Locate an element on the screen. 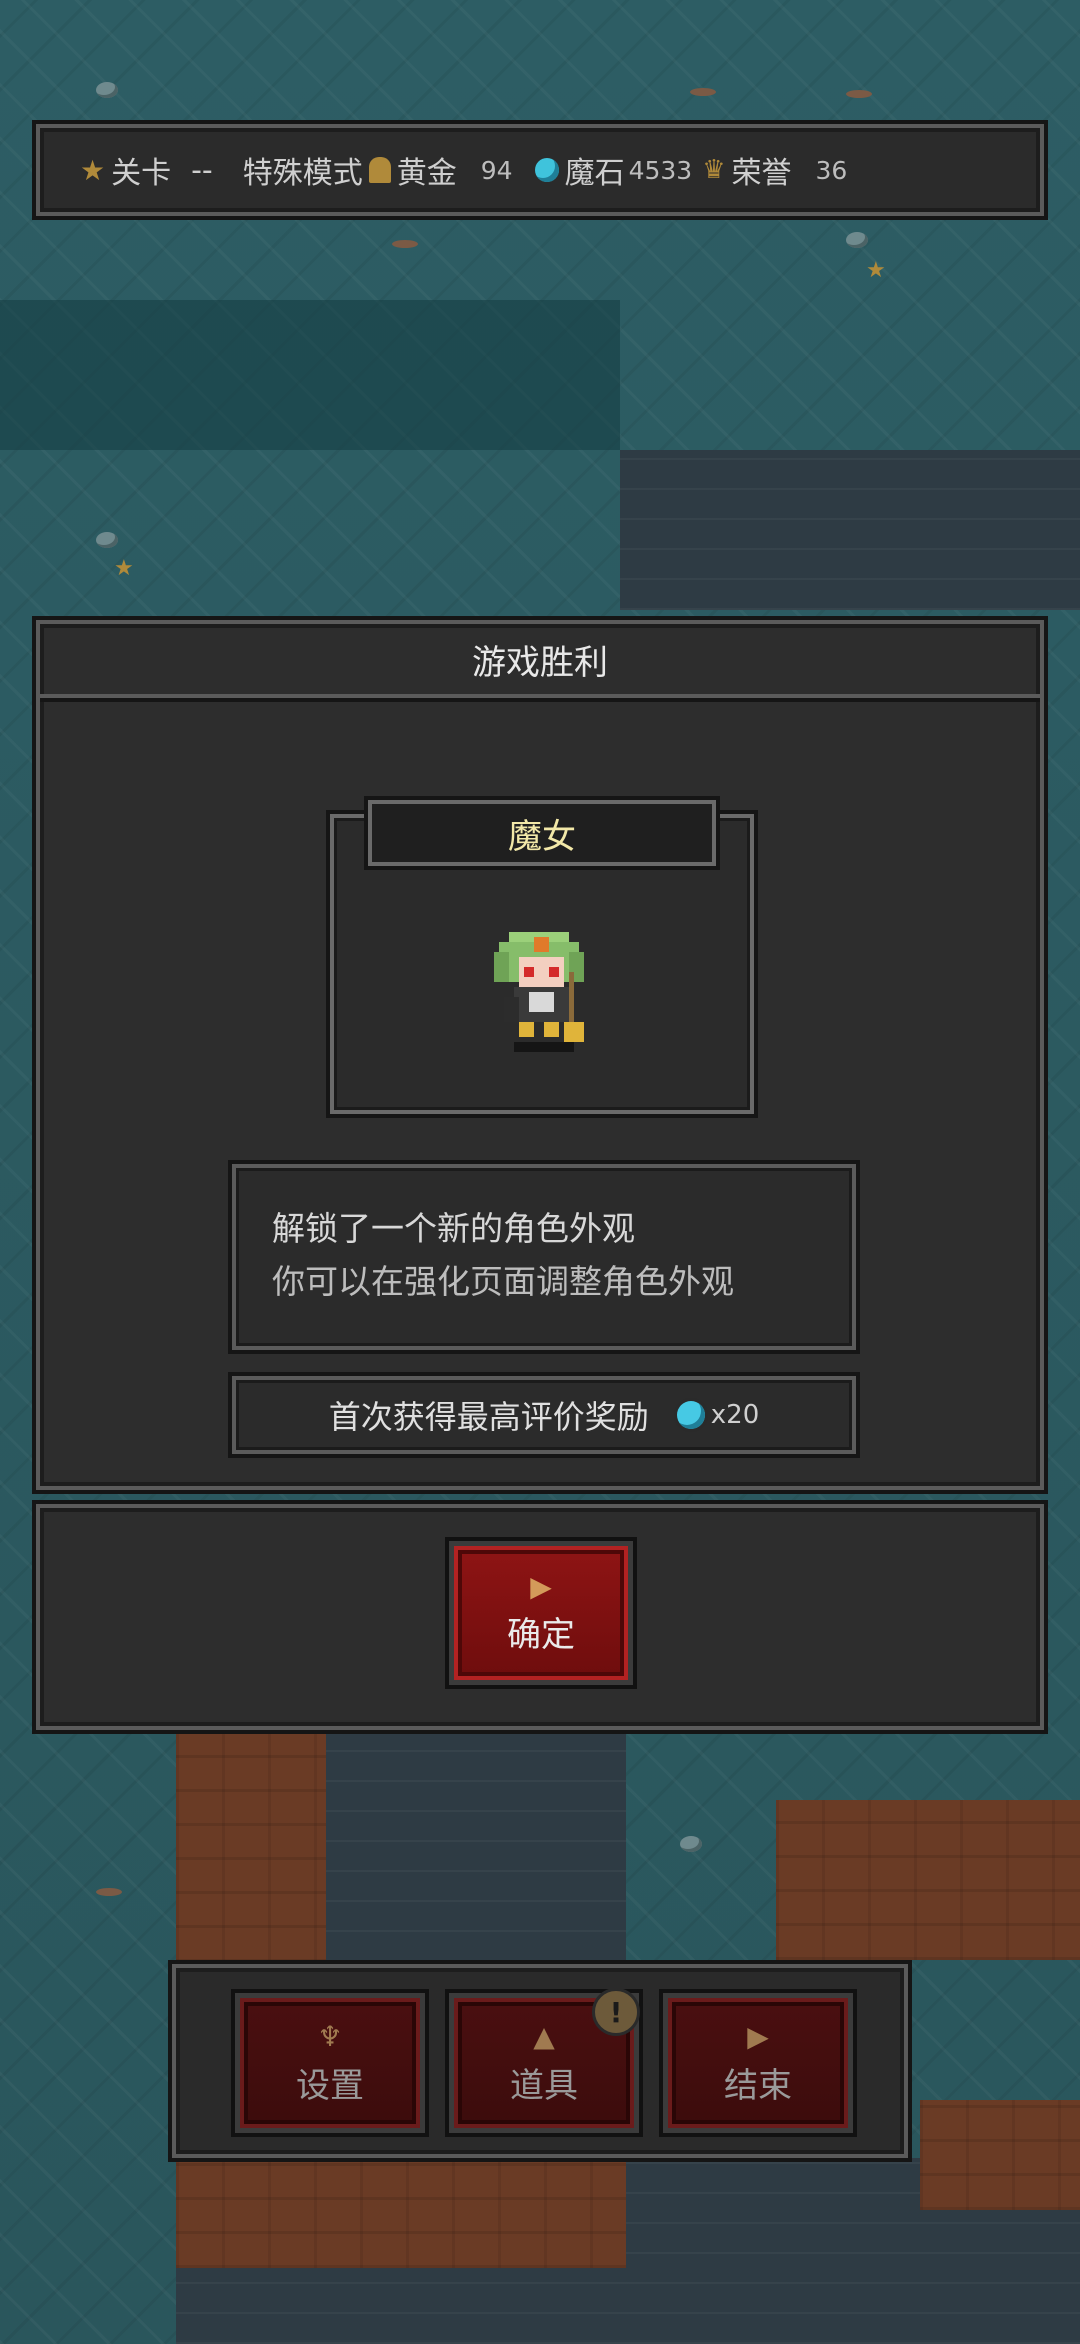 The image size is (1080, 2344). unlock-hint: 你可以在强化页面调整角色外观 is located at coordinates (503, 1281).